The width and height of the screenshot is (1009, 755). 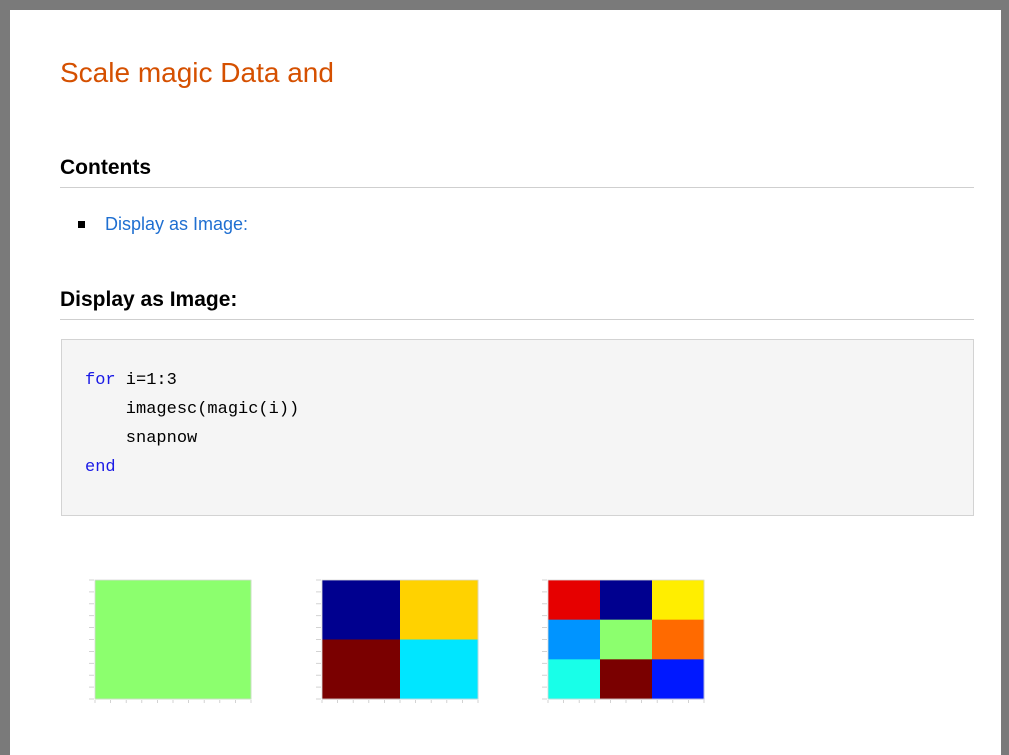 I want to click on code-text: imagesc(magic(i)), so click(x=192, y=409).